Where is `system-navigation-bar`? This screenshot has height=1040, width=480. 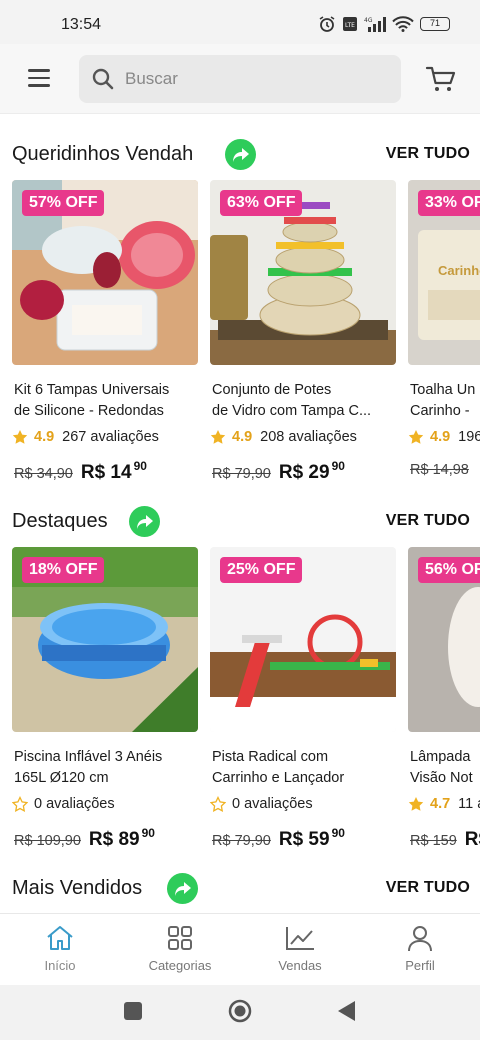 system-navigation-bar is located at coordinates (240, 1012).